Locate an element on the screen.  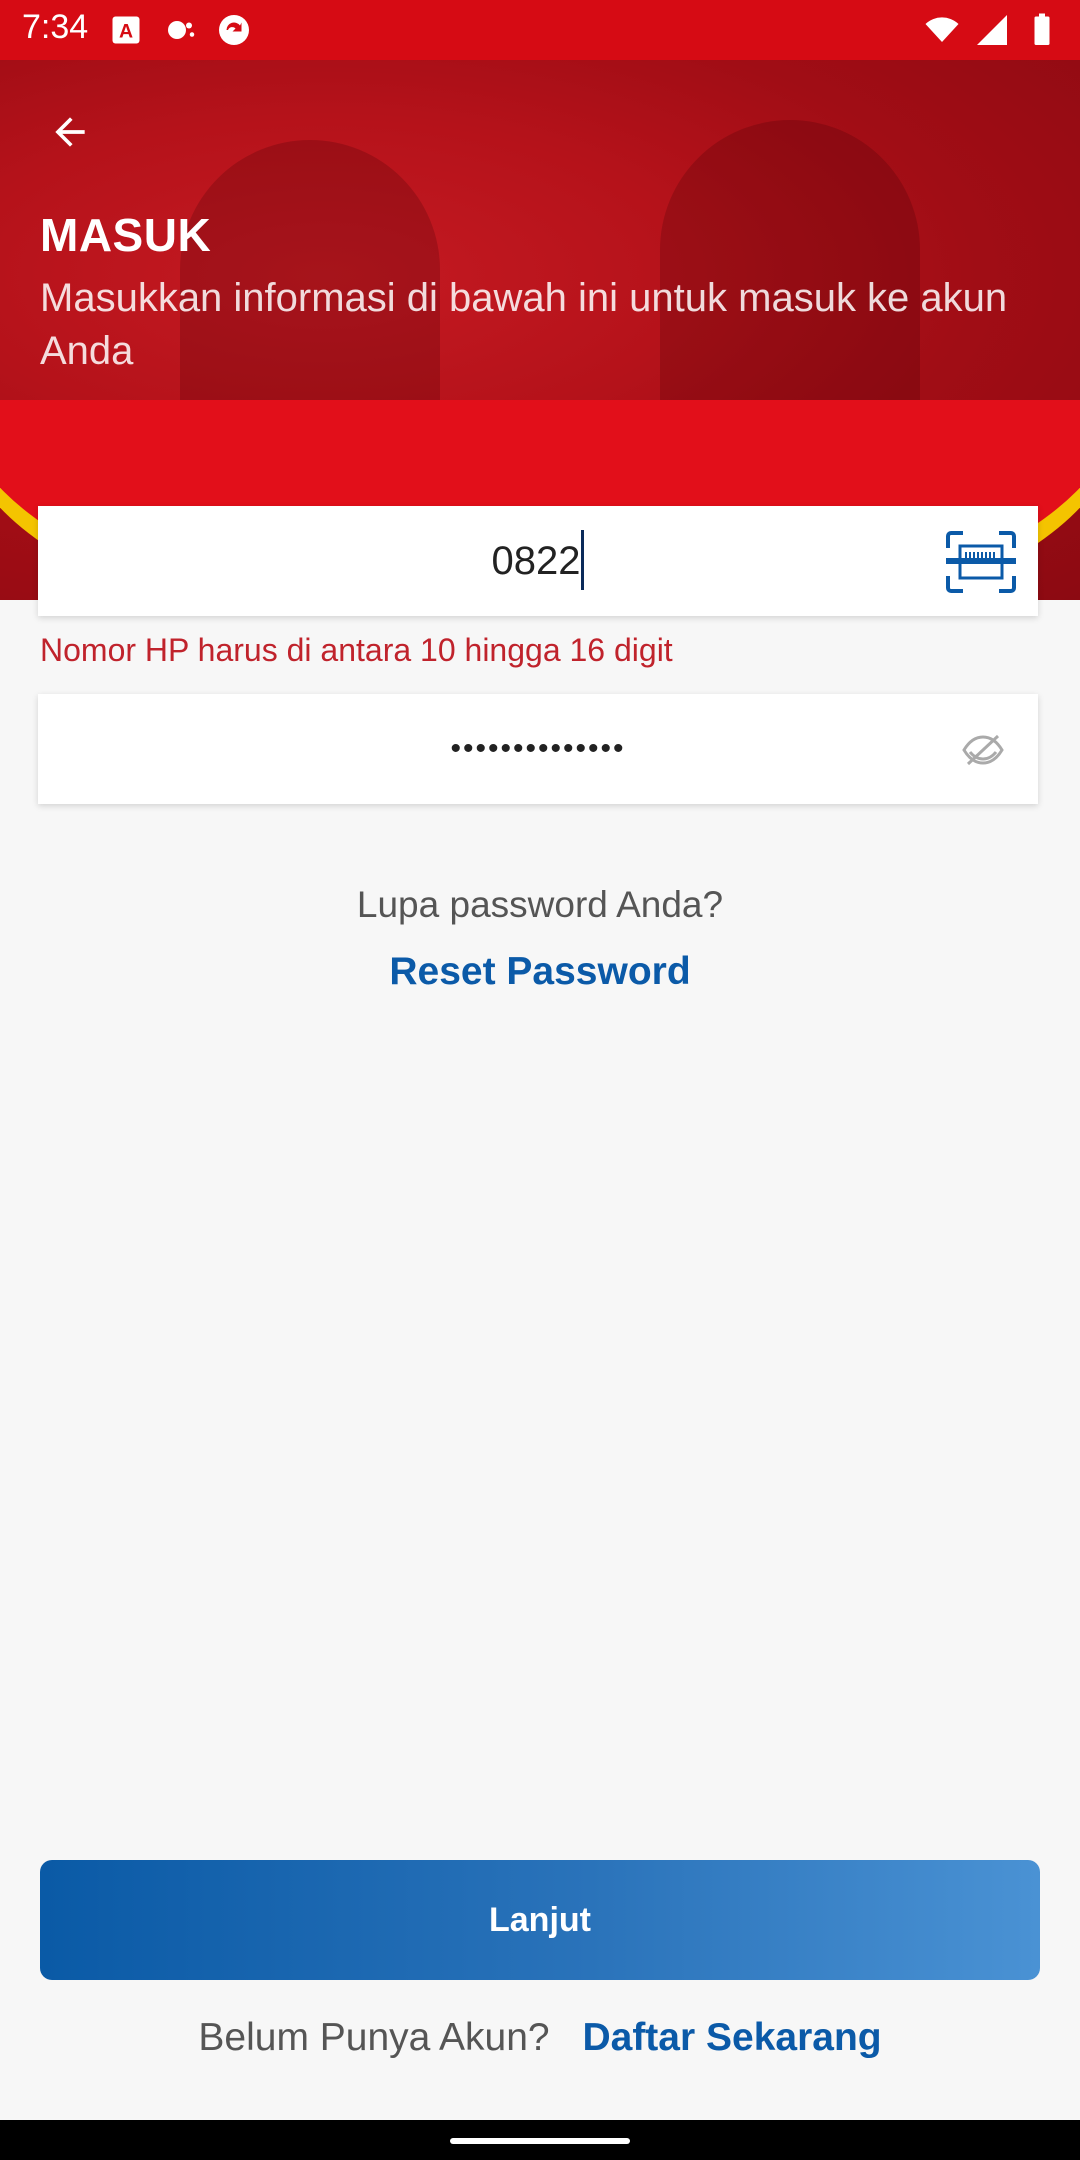
eye-off-icon is located at coordinates (983, 750).